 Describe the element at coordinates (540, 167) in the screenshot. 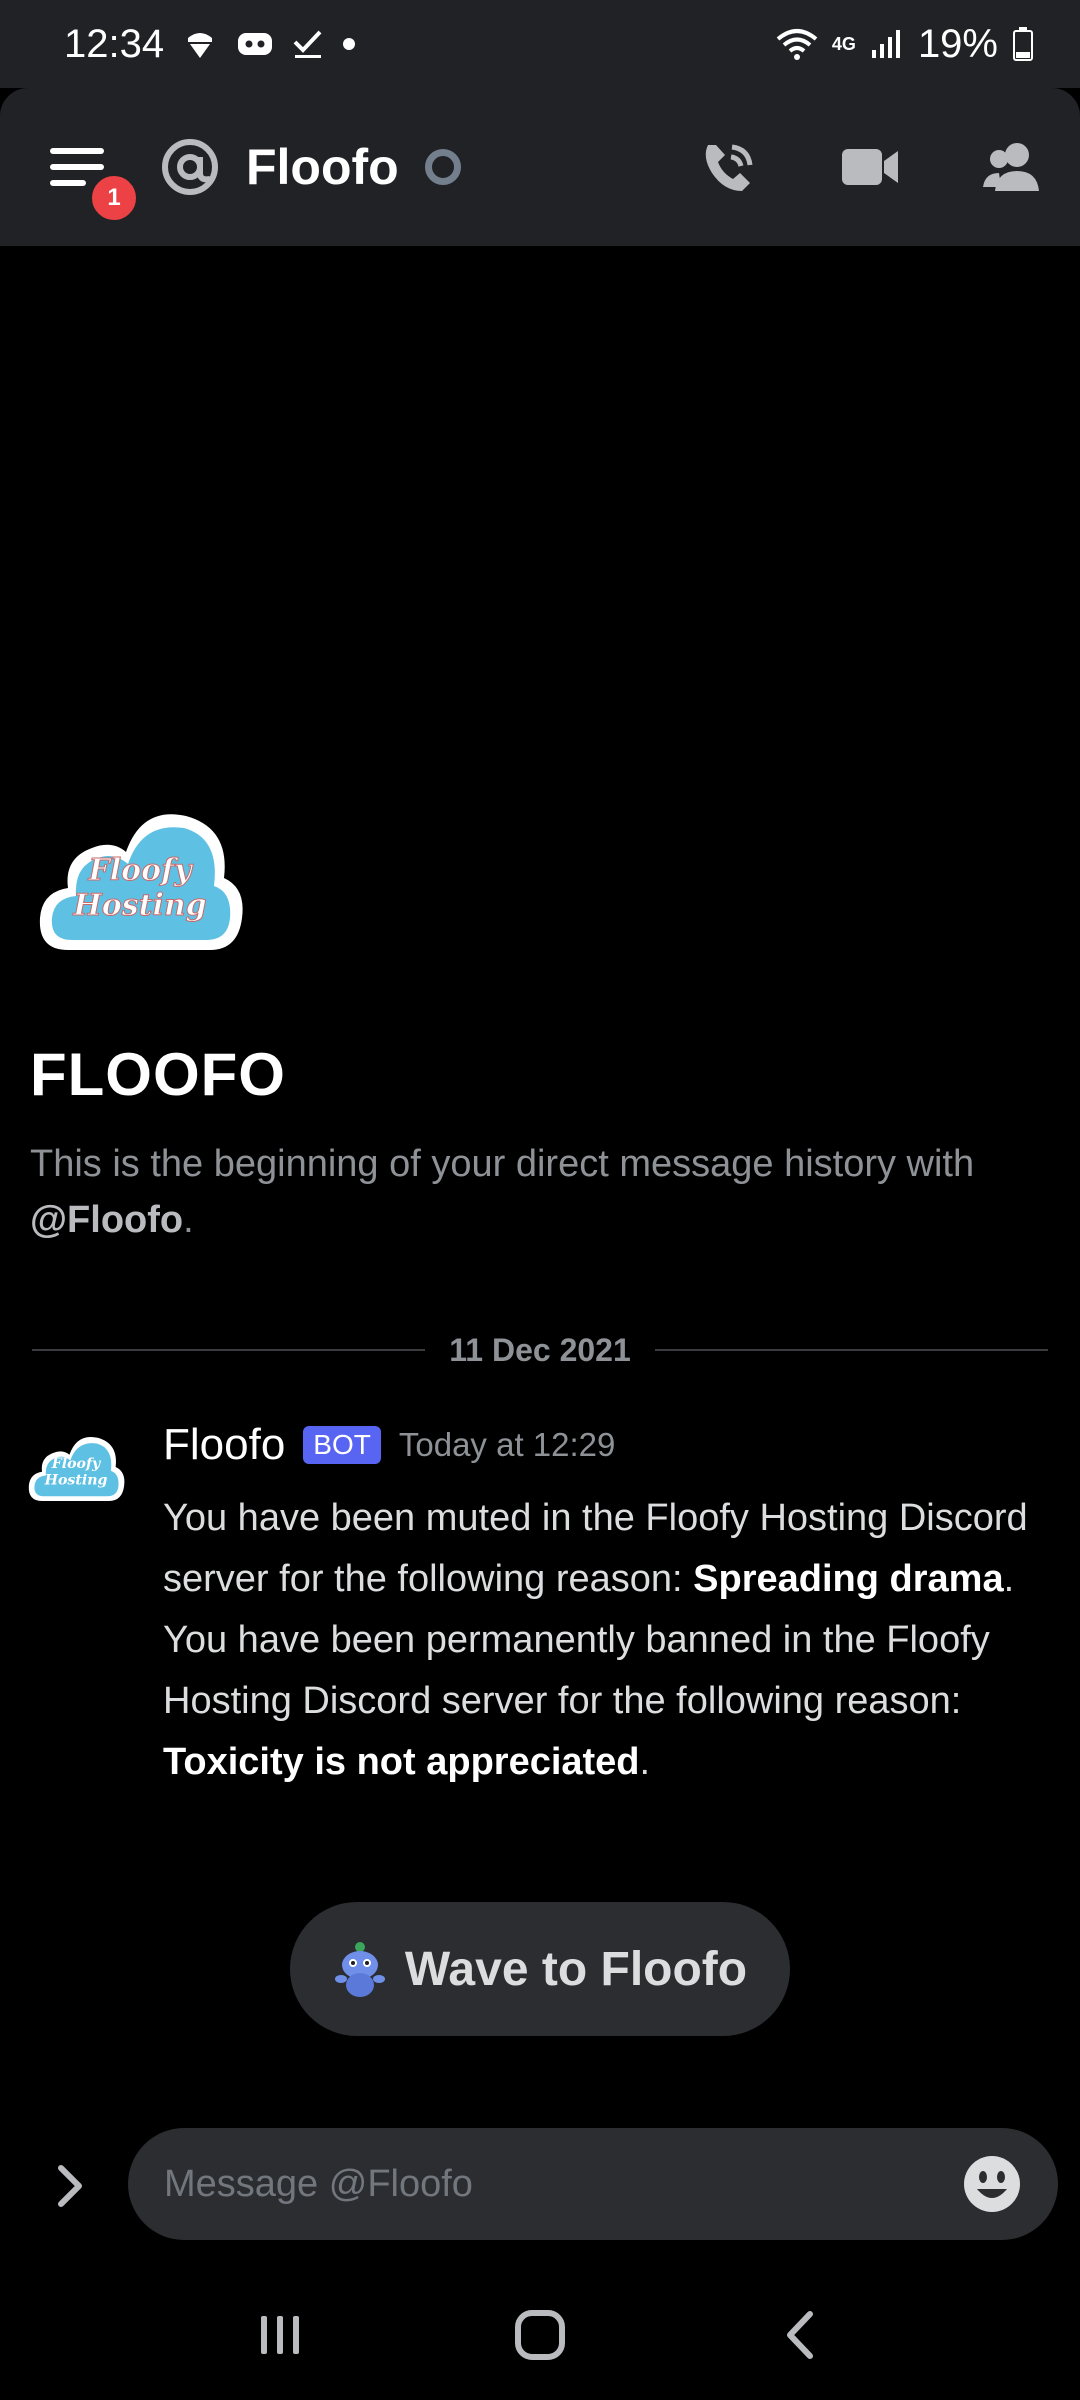

I see `channel-header: 1 Floofo` at that location.